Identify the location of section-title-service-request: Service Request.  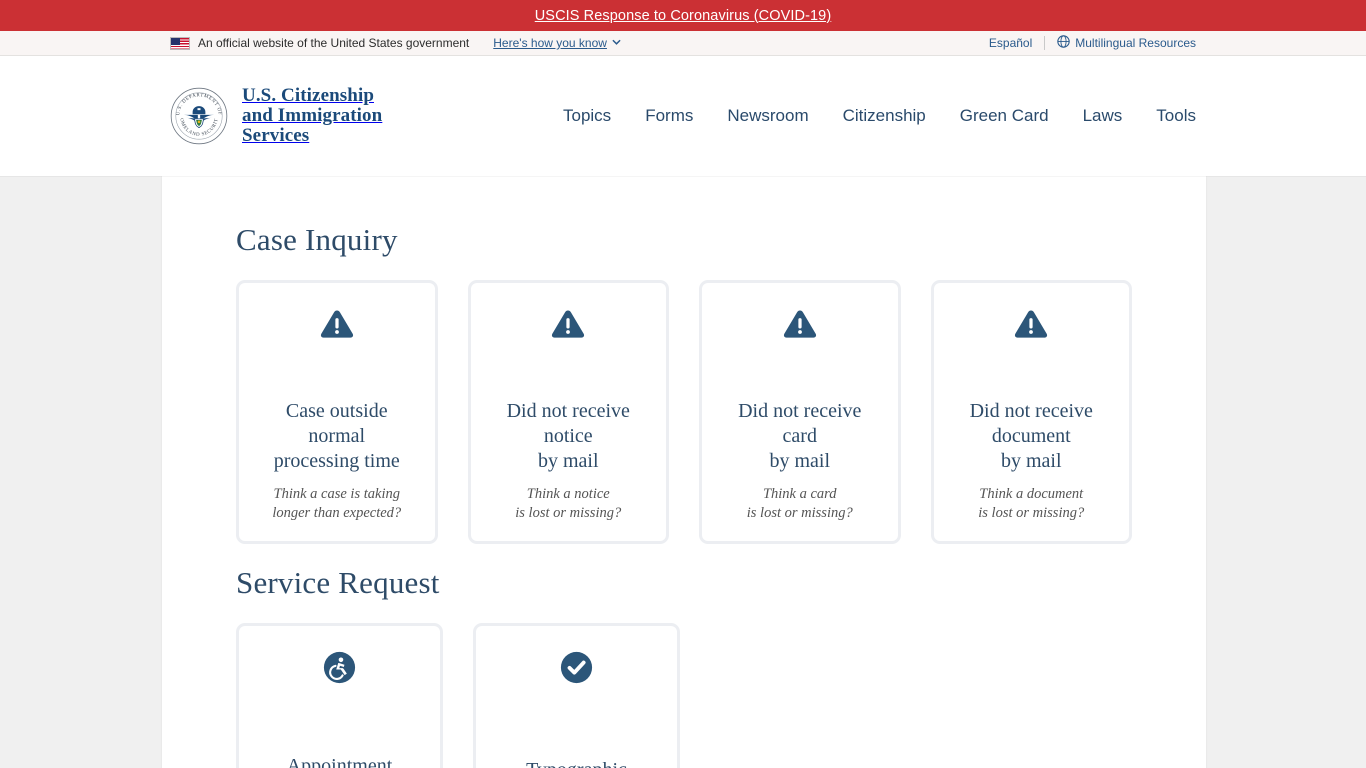
(338, 582).